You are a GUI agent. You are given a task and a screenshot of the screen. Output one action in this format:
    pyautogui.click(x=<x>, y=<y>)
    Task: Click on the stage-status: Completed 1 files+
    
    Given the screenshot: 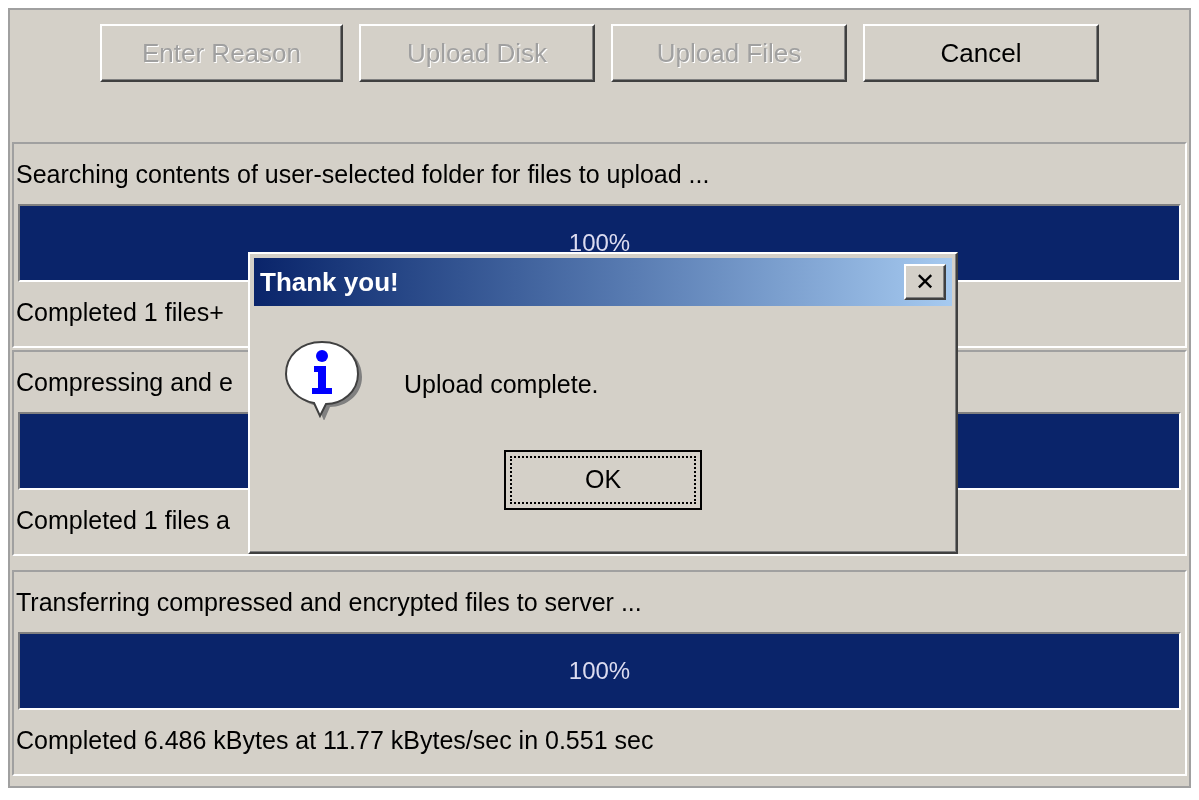 What is the action you would take?
    pyautogui.click(x=120, y=312)
    